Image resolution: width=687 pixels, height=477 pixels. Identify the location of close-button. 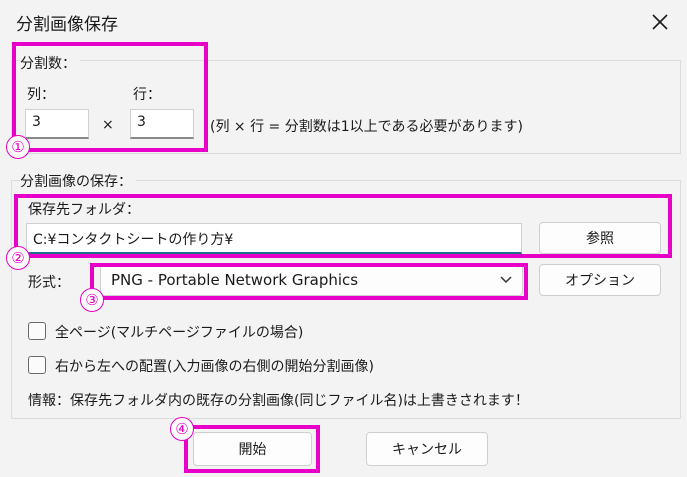
(660, 22).